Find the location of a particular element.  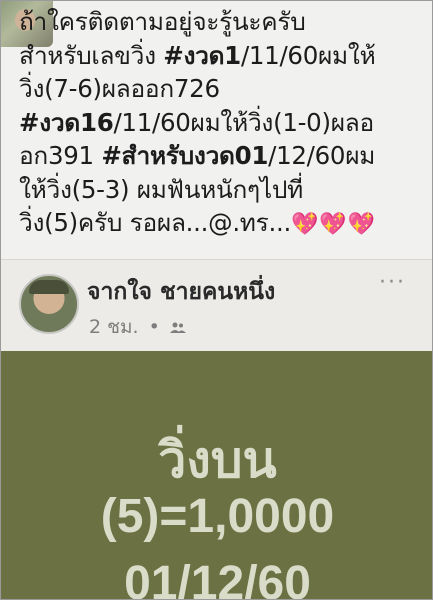

post-line-5: อก391 #สำหรับงวด01/12/60ผม is located at coordinates (221, 156).